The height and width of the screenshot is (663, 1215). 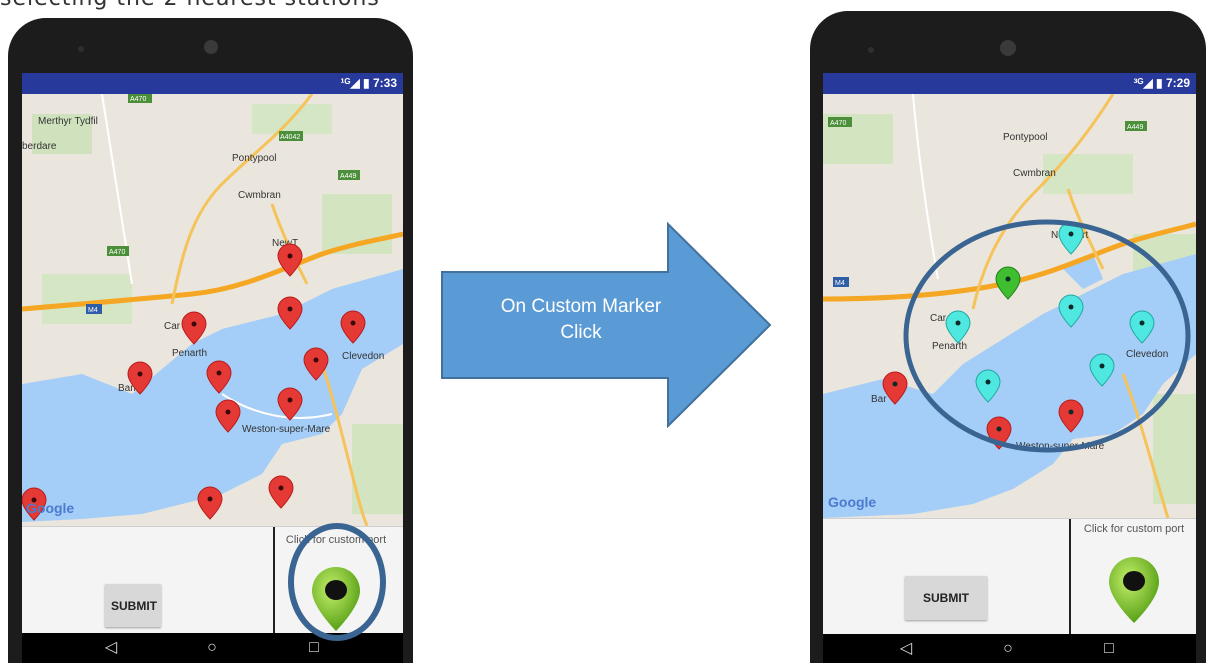 I want to click on control-panel: SUBMIT Click for custom port, so click(x=1009, y=576).